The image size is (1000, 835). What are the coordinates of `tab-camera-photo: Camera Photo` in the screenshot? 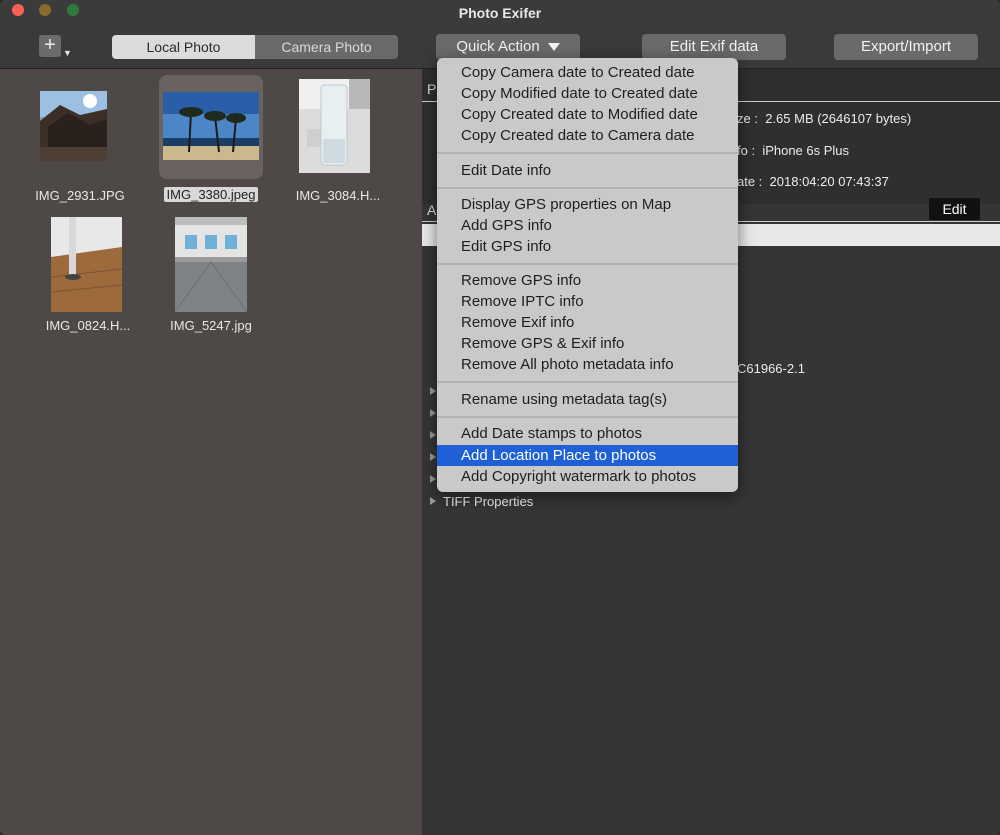 It's located at (326, 47).